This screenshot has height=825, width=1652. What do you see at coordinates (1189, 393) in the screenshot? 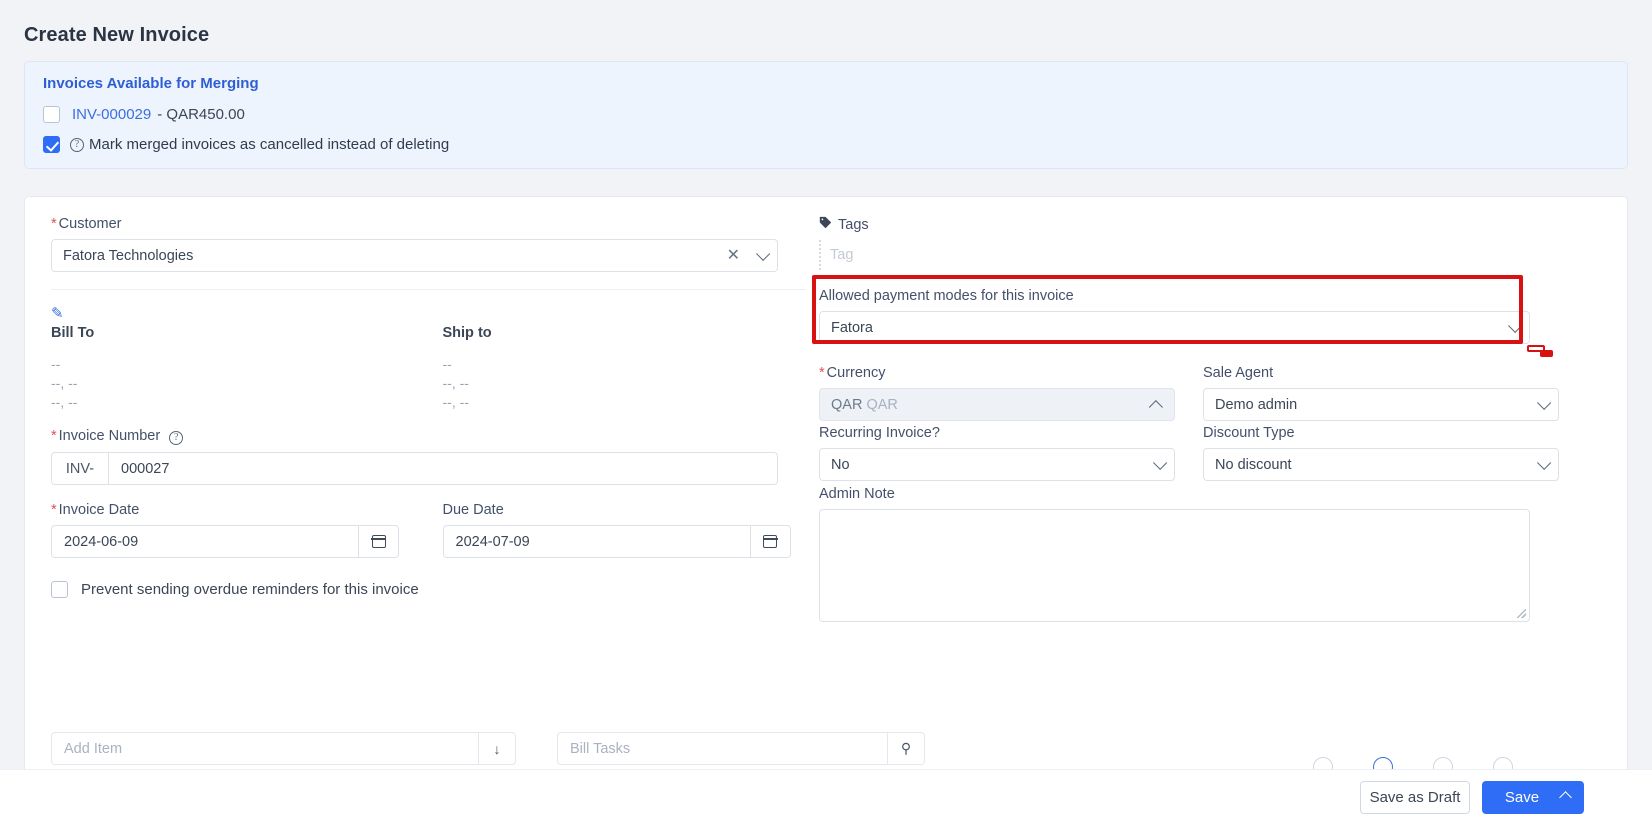
I see `currency-agent-row: * Currency QAR QAR Sale Agent Demo admin` at bounding box center [1189, 393].